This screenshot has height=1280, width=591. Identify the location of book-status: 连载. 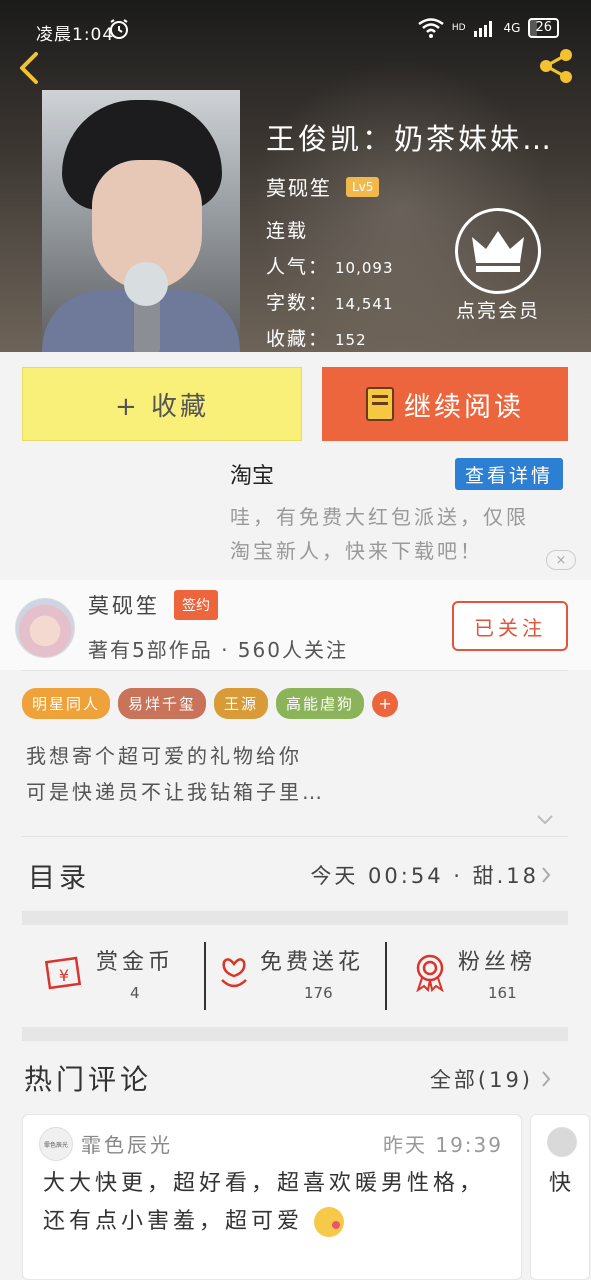
(287, 231).